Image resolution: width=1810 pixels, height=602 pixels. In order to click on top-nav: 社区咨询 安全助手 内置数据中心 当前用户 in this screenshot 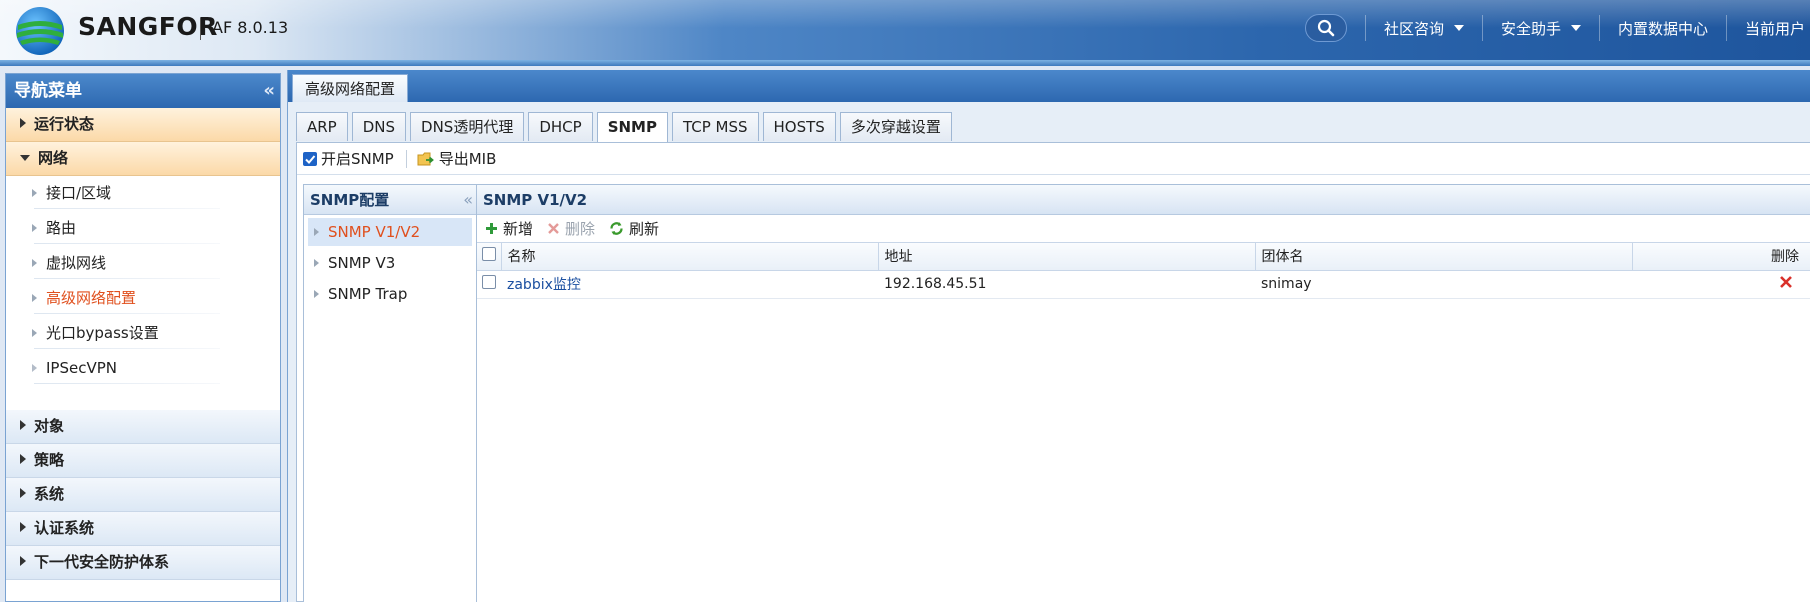, I will do `click(1587, 28)`.